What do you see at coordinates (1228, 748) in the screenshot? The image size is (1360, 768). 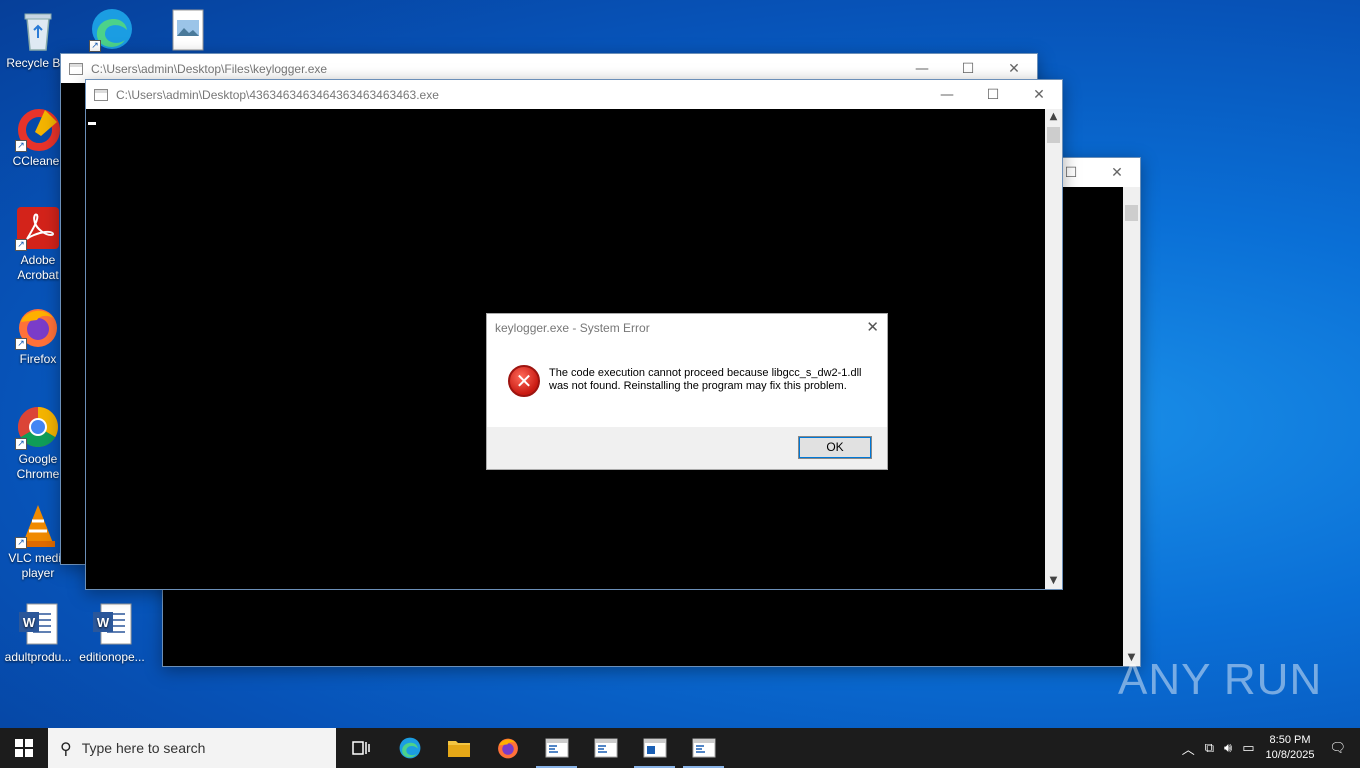 I see `volume-icon: 🔊︎` at bounding box center [1228, 748].